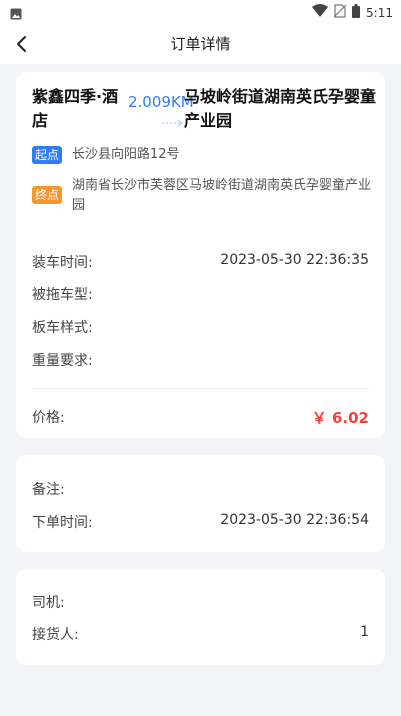 The image size is (401, 716). Describe the element at coordinates (200, 12) in the screenshot. I see `status-bar: 5:11` at that location.